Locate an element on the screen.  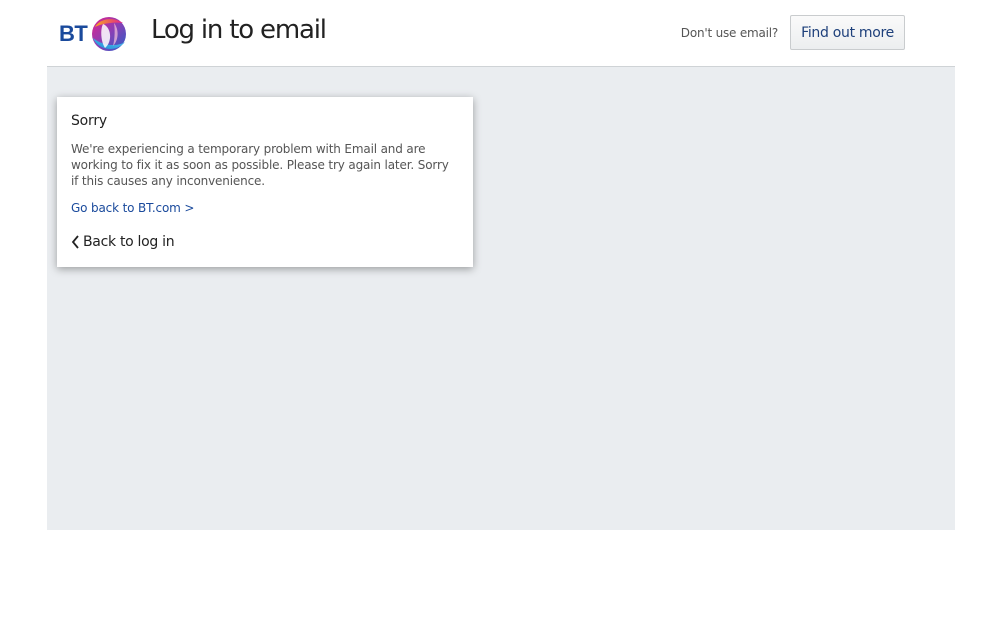
find-out-more-button: Find out more is located at coordinates (847, 32).